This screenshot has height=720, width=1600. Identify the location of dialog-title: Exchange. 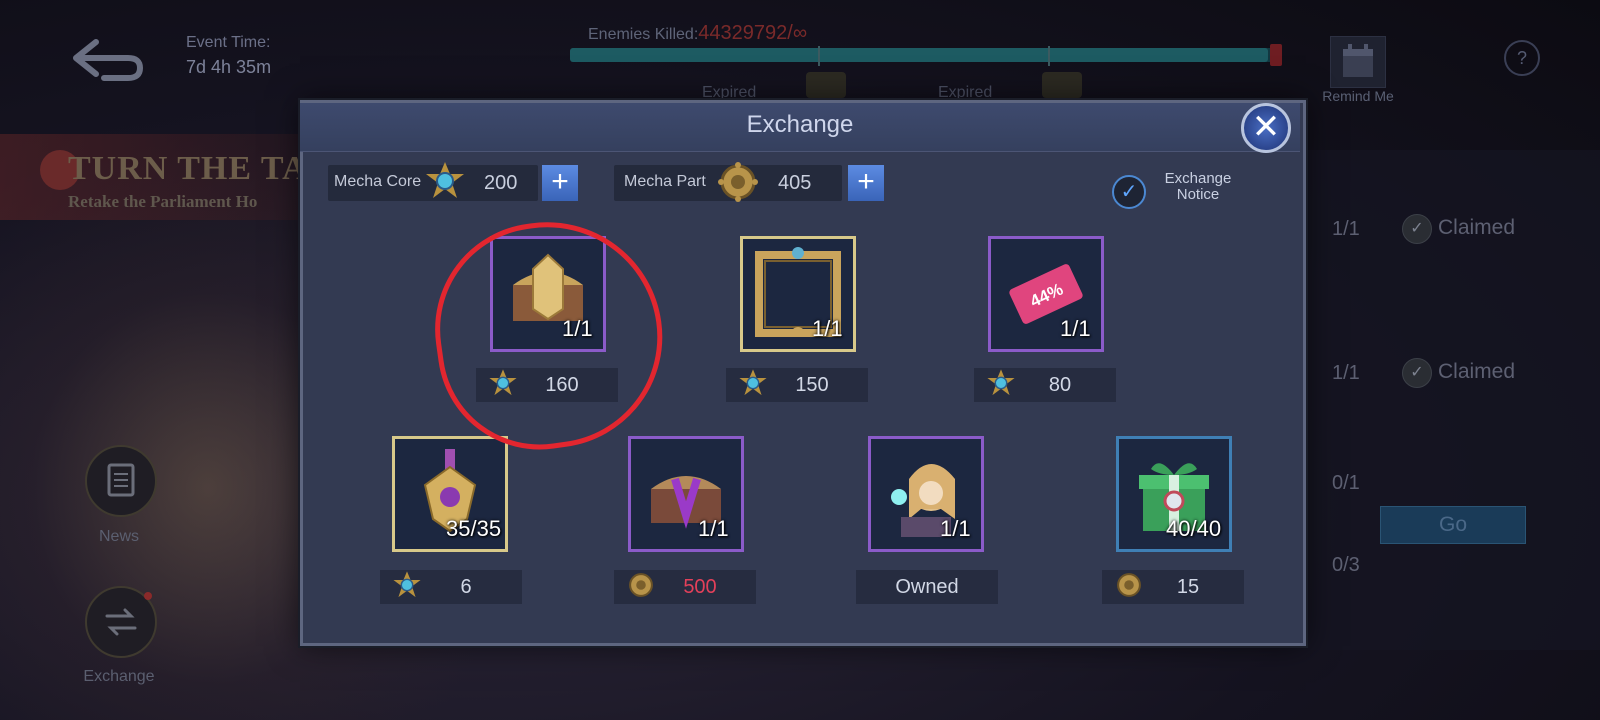
(800, 124).